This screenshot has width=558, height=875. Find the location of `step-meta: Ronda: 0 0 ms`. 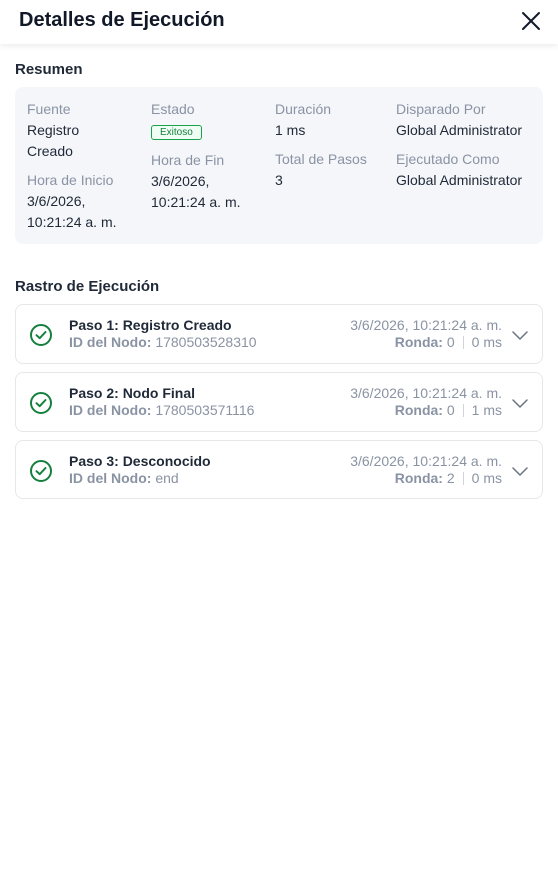

step-meta: Ronda: 0 0 ms is located at coordinates (448, 342).